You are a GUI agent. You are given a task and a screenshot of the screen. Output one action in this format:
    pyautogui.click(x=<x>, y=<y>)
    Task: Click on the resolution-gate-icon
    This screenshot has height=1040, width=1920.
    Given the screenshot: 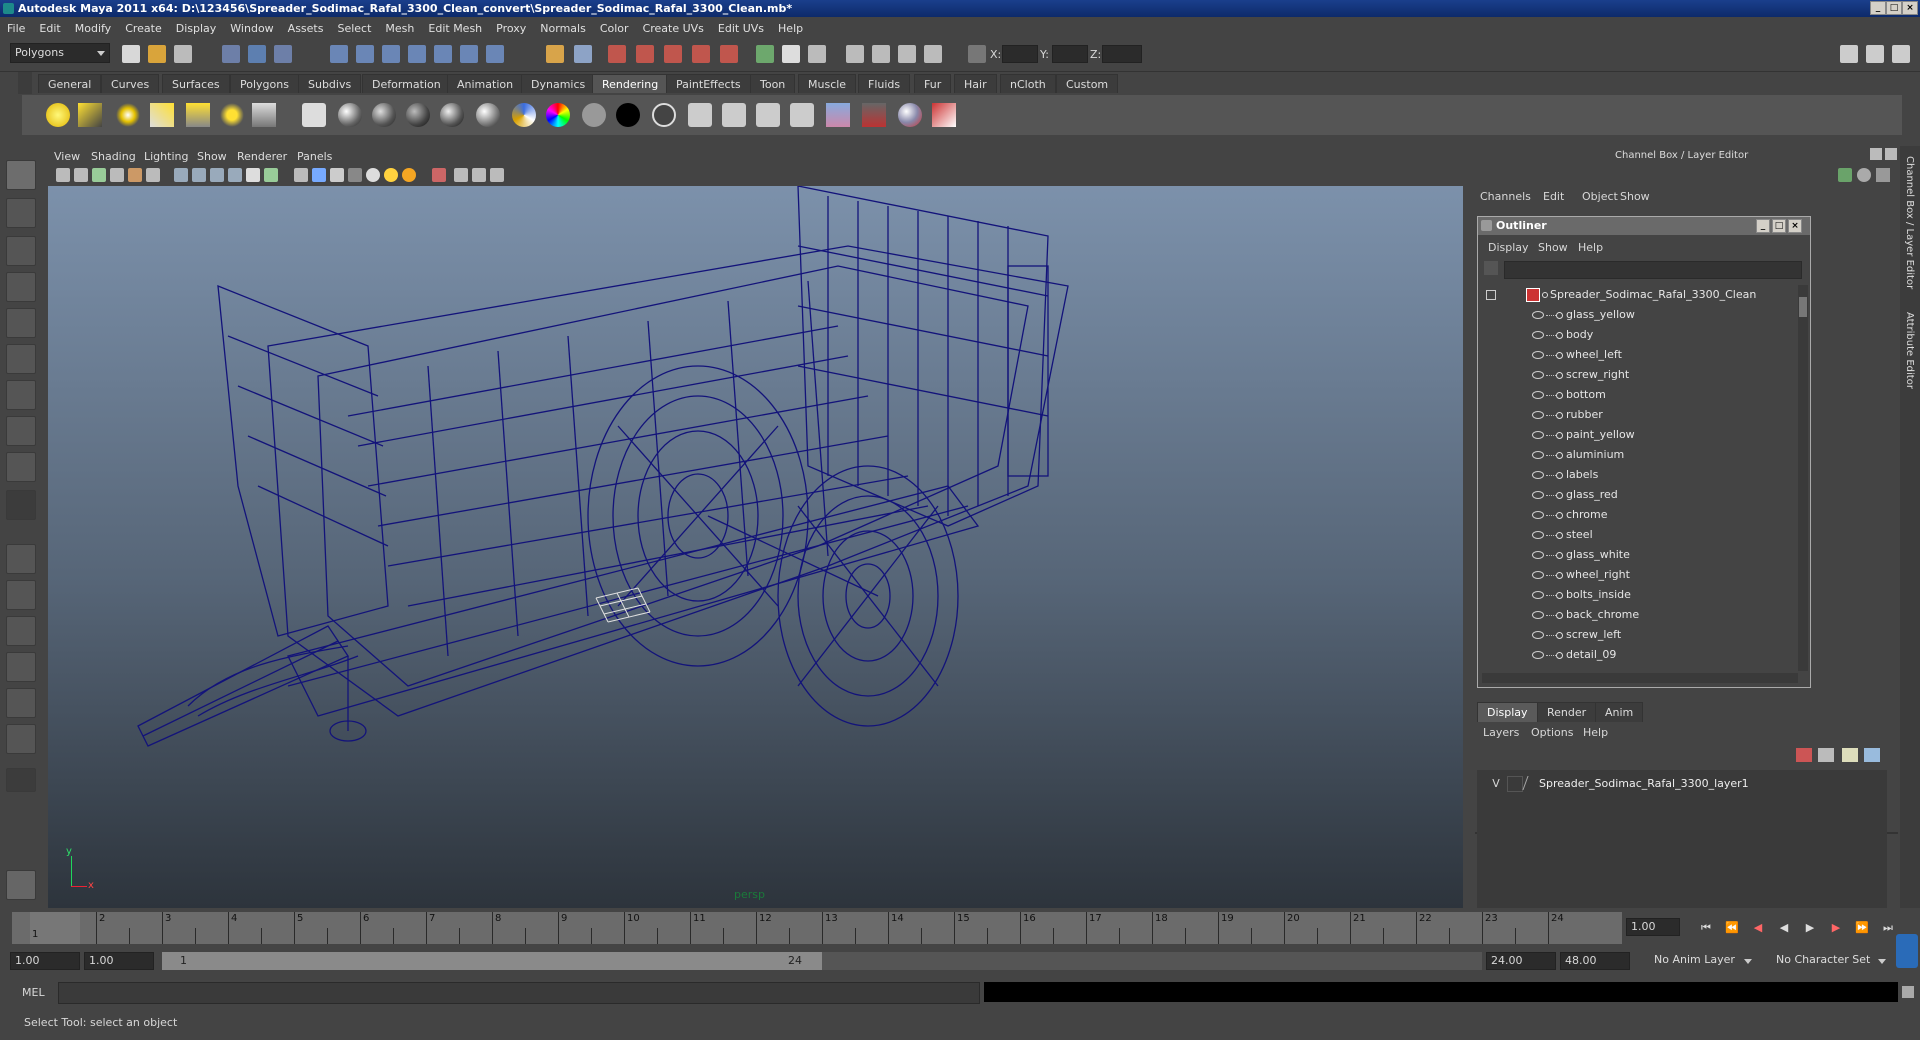 What is the action you would take?
    pyautogui.click(x=199, y=175)
    